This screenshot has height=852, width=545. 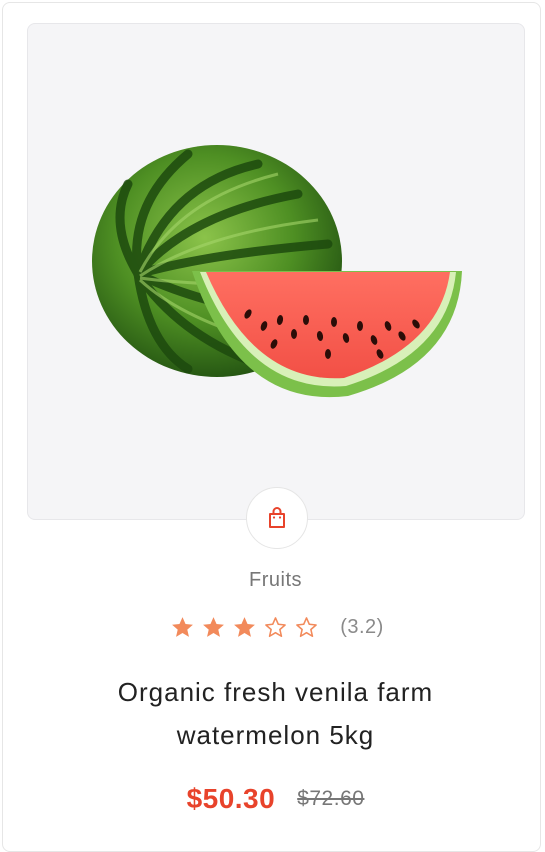 I want to click on original-price: $72.60, so click(x=331, y=798).